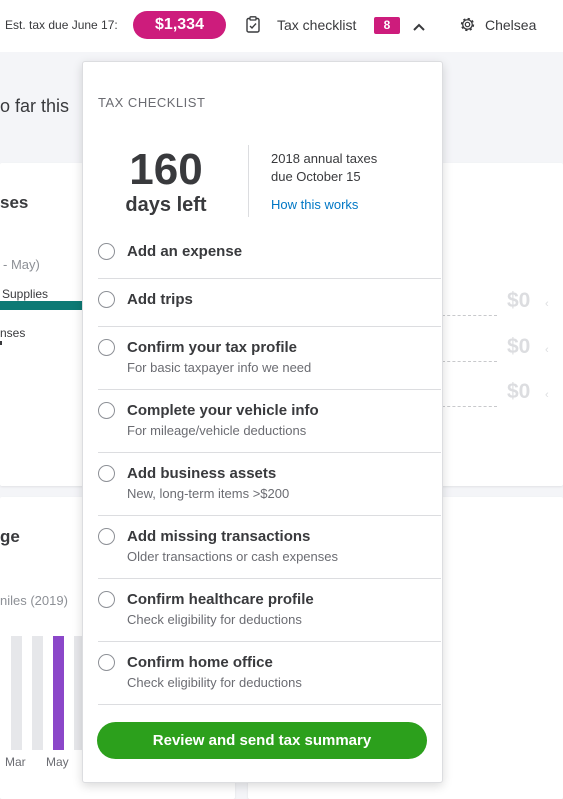 The width and height of the screenshot is (563, 799). Describe the element at coordinates (14, 202) in the screenshot. I see `expenses-card-title: ses` at that location.